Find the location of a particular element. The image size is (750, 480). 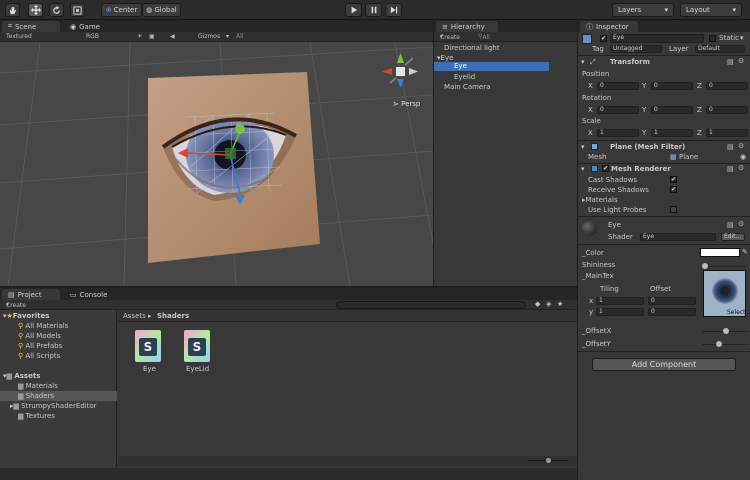

mesh-object-field: ▦ Plane ◉ is located at coordinates (709, 157).